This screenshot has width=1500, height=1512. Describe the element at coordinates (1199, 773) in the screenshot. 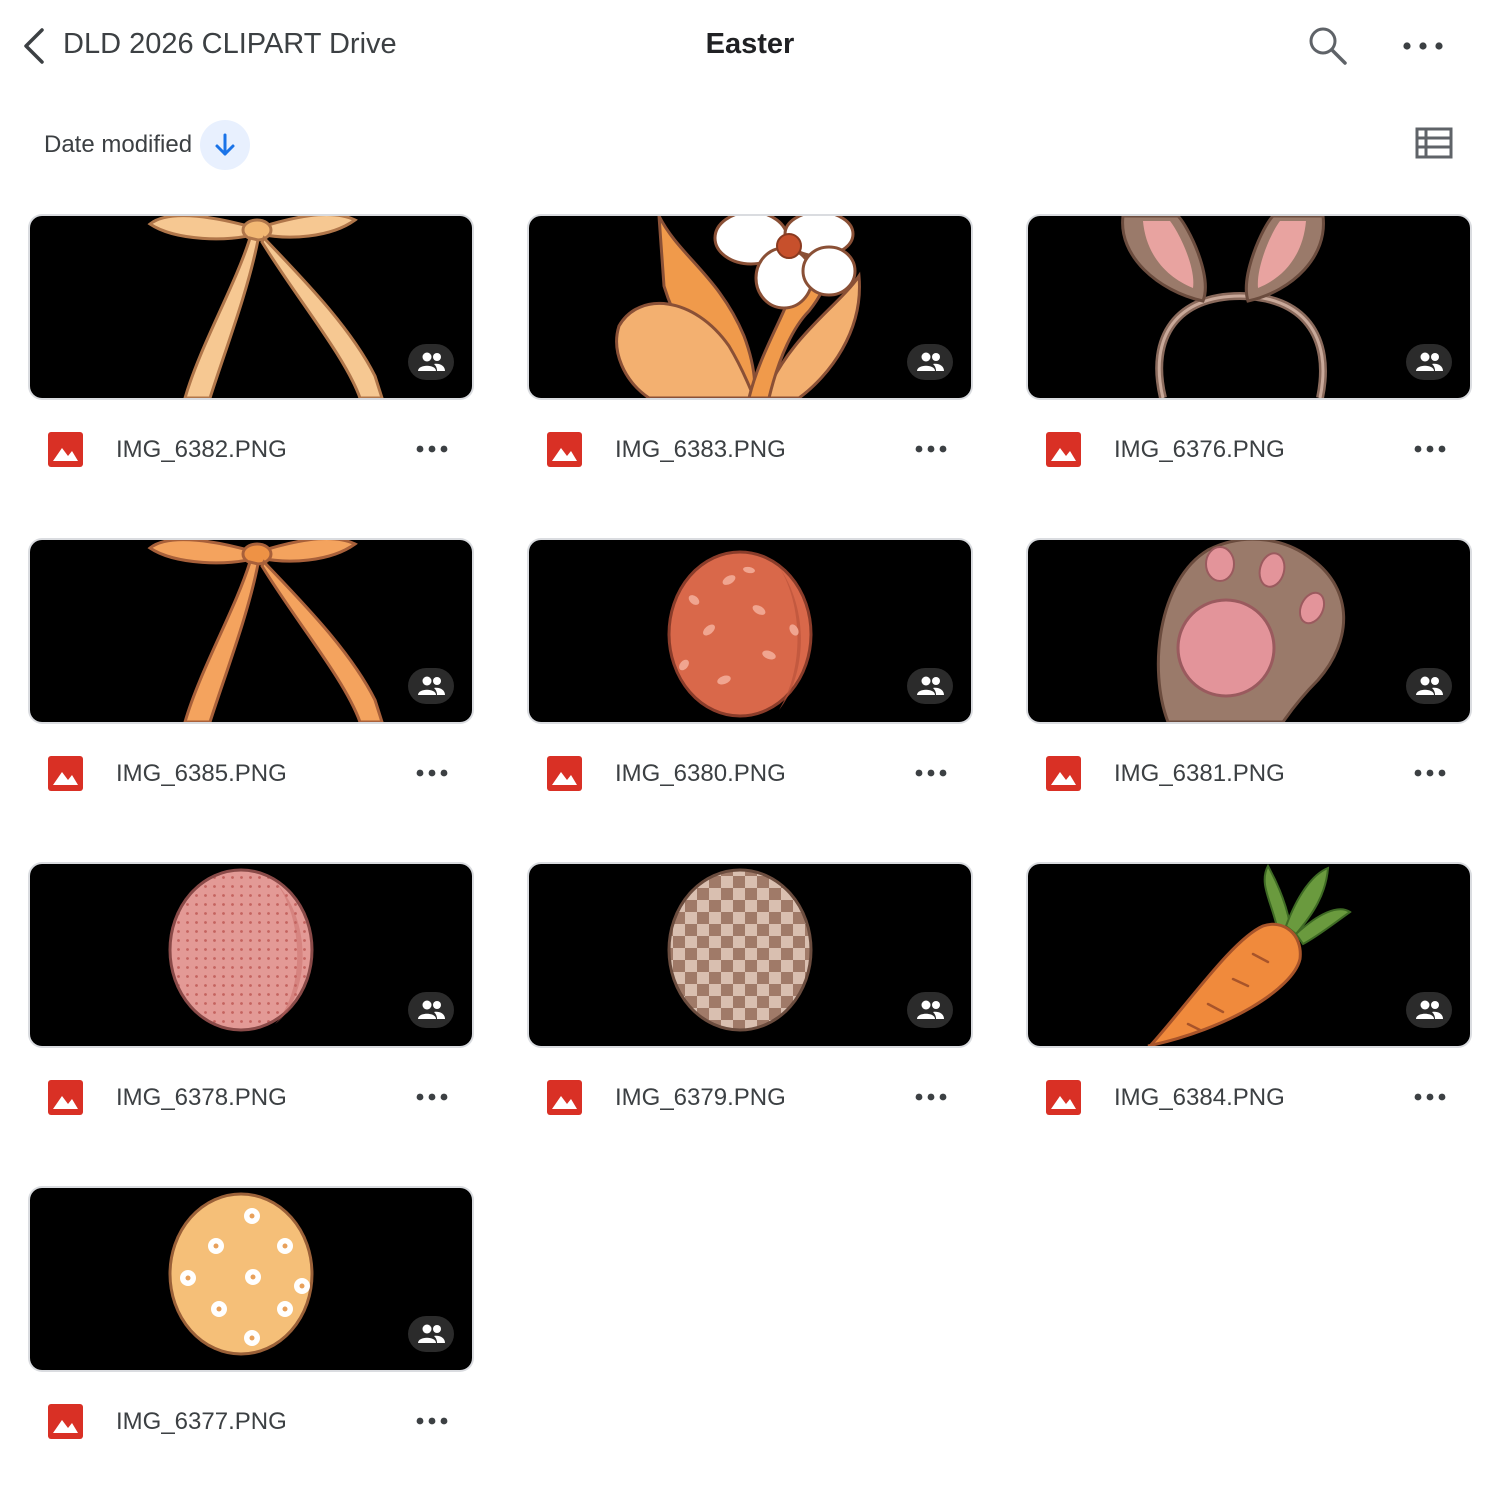

I see `file-name: IMG_6381.PNG` at that location.